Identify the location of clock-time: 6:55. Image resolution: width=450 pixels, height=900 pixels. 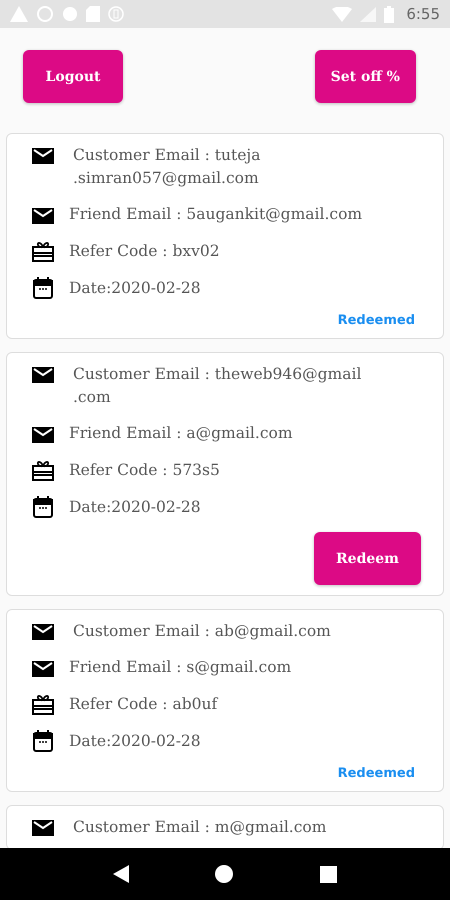
(423, 14).